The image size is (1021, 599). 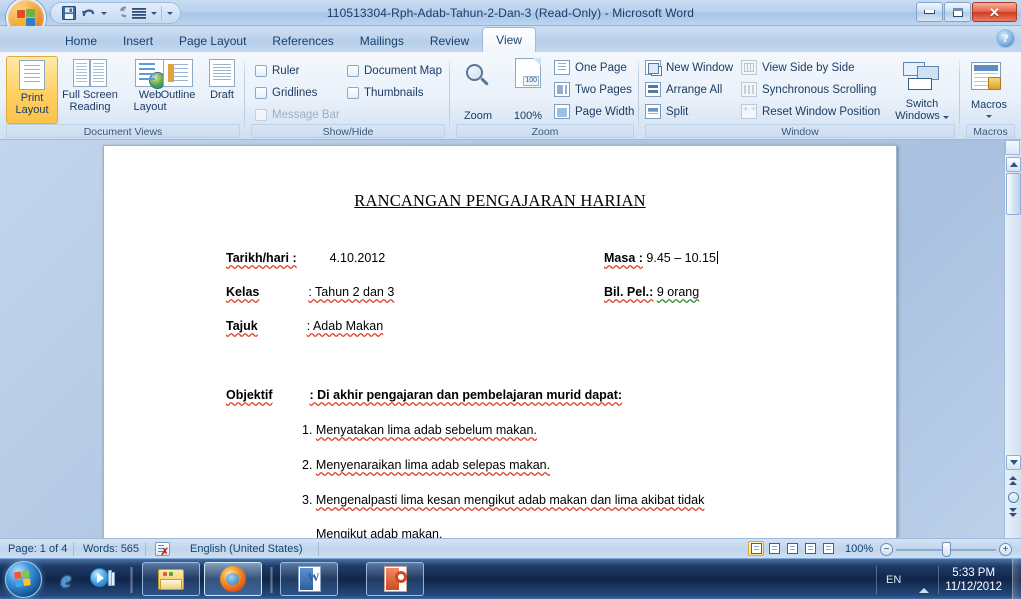 What do you see at coordinates (261, 93) in the screenshot?
I see `gridlines-checkbox-icon` at bounding box center [261, 93].